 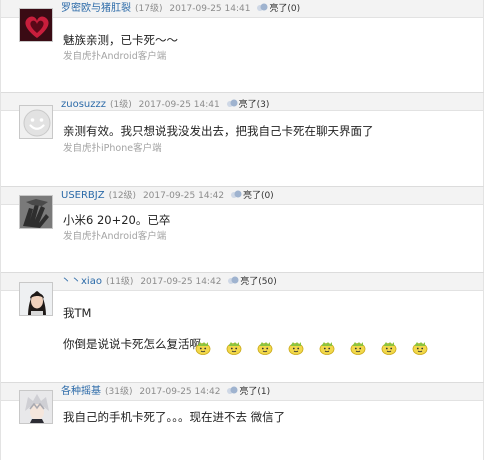 I want to click on anime-avatar-icon, so click(x=36, y=407).